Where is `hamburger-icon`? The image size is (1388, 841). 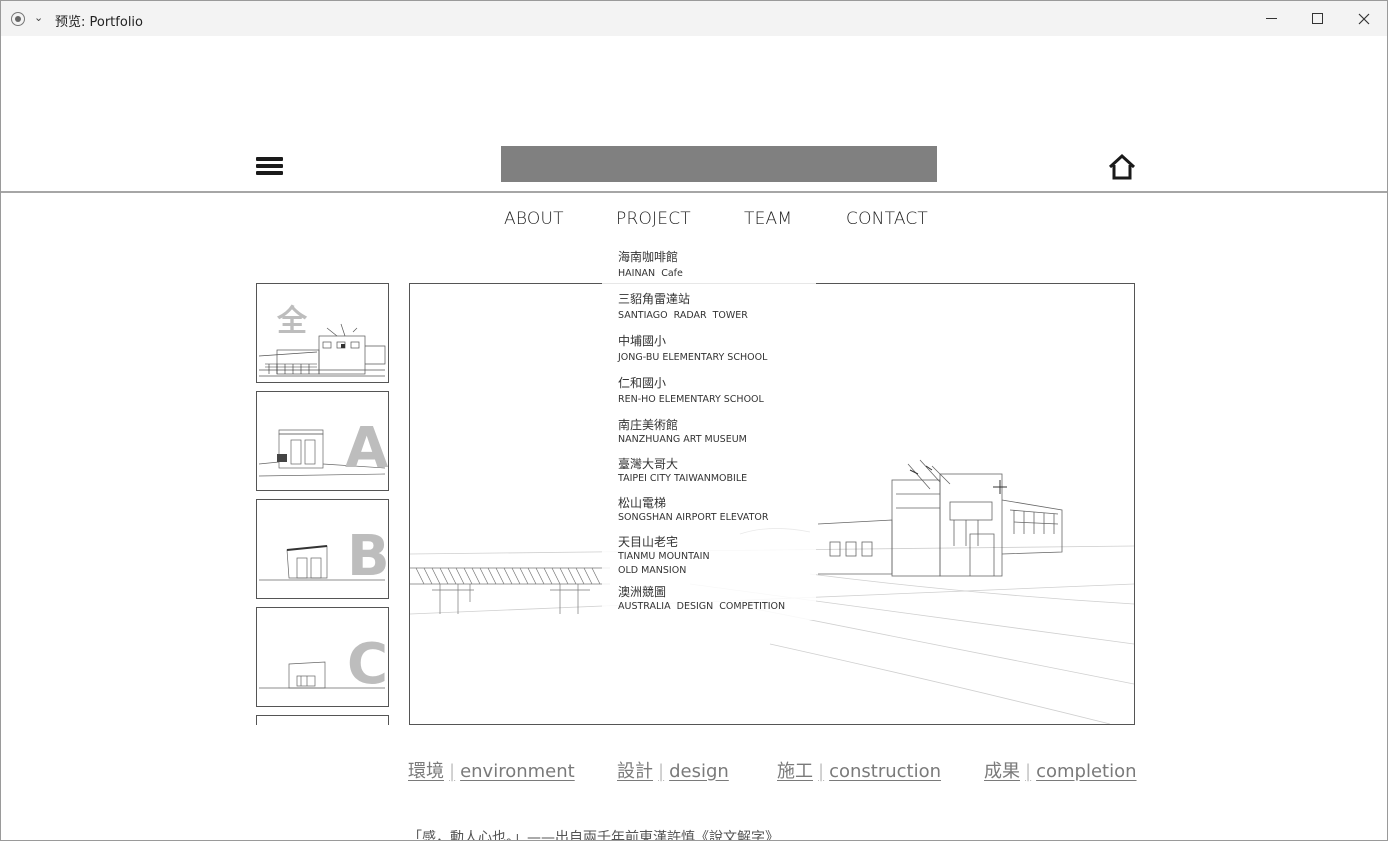 hamburger-icon is located at coordinates (270, 166).